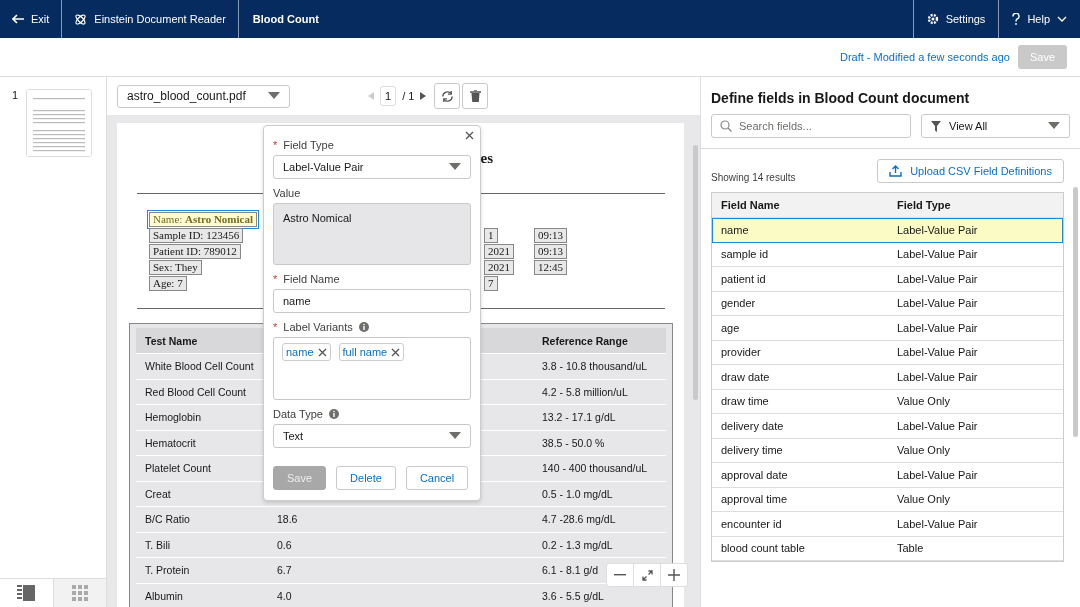 Image resolution: width=1080 pixels, height=607 pixels. Describe the element at coordinates (168, 283) in the screenshot. I see `document-field: Age: 7` at that location.